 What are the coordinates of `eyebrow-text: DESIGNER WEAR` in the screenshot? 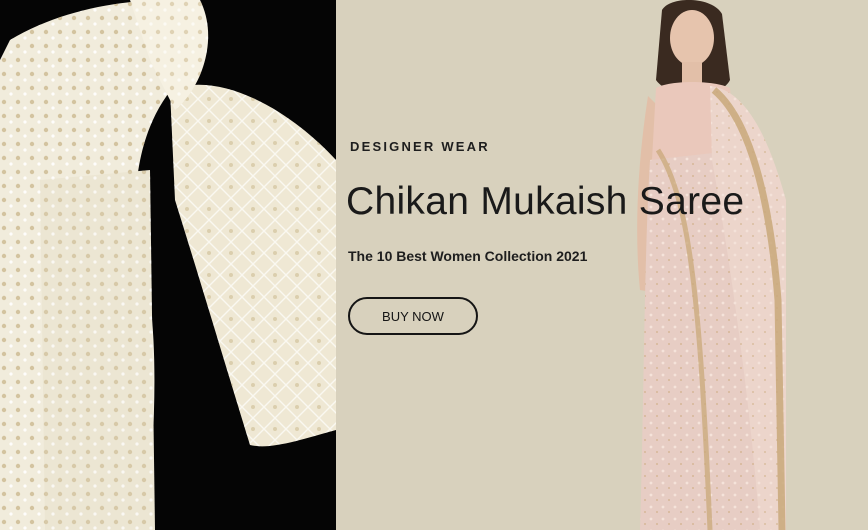 It's located at (420, 146).